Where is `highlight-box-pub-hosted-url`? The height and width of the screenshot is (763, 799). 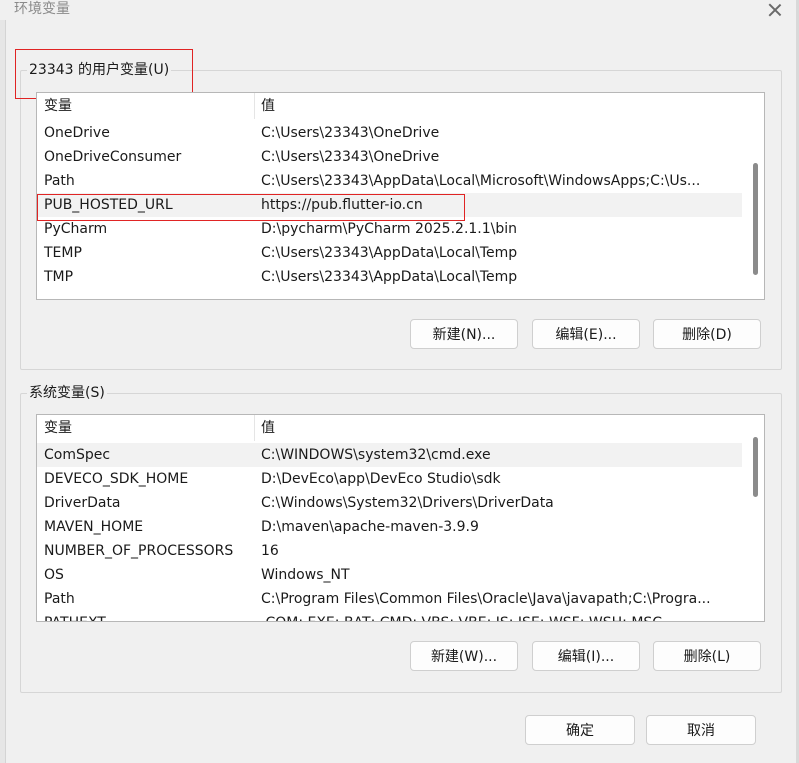
highlight-box-pub-hosted-url is located at coordinates (251, 207).